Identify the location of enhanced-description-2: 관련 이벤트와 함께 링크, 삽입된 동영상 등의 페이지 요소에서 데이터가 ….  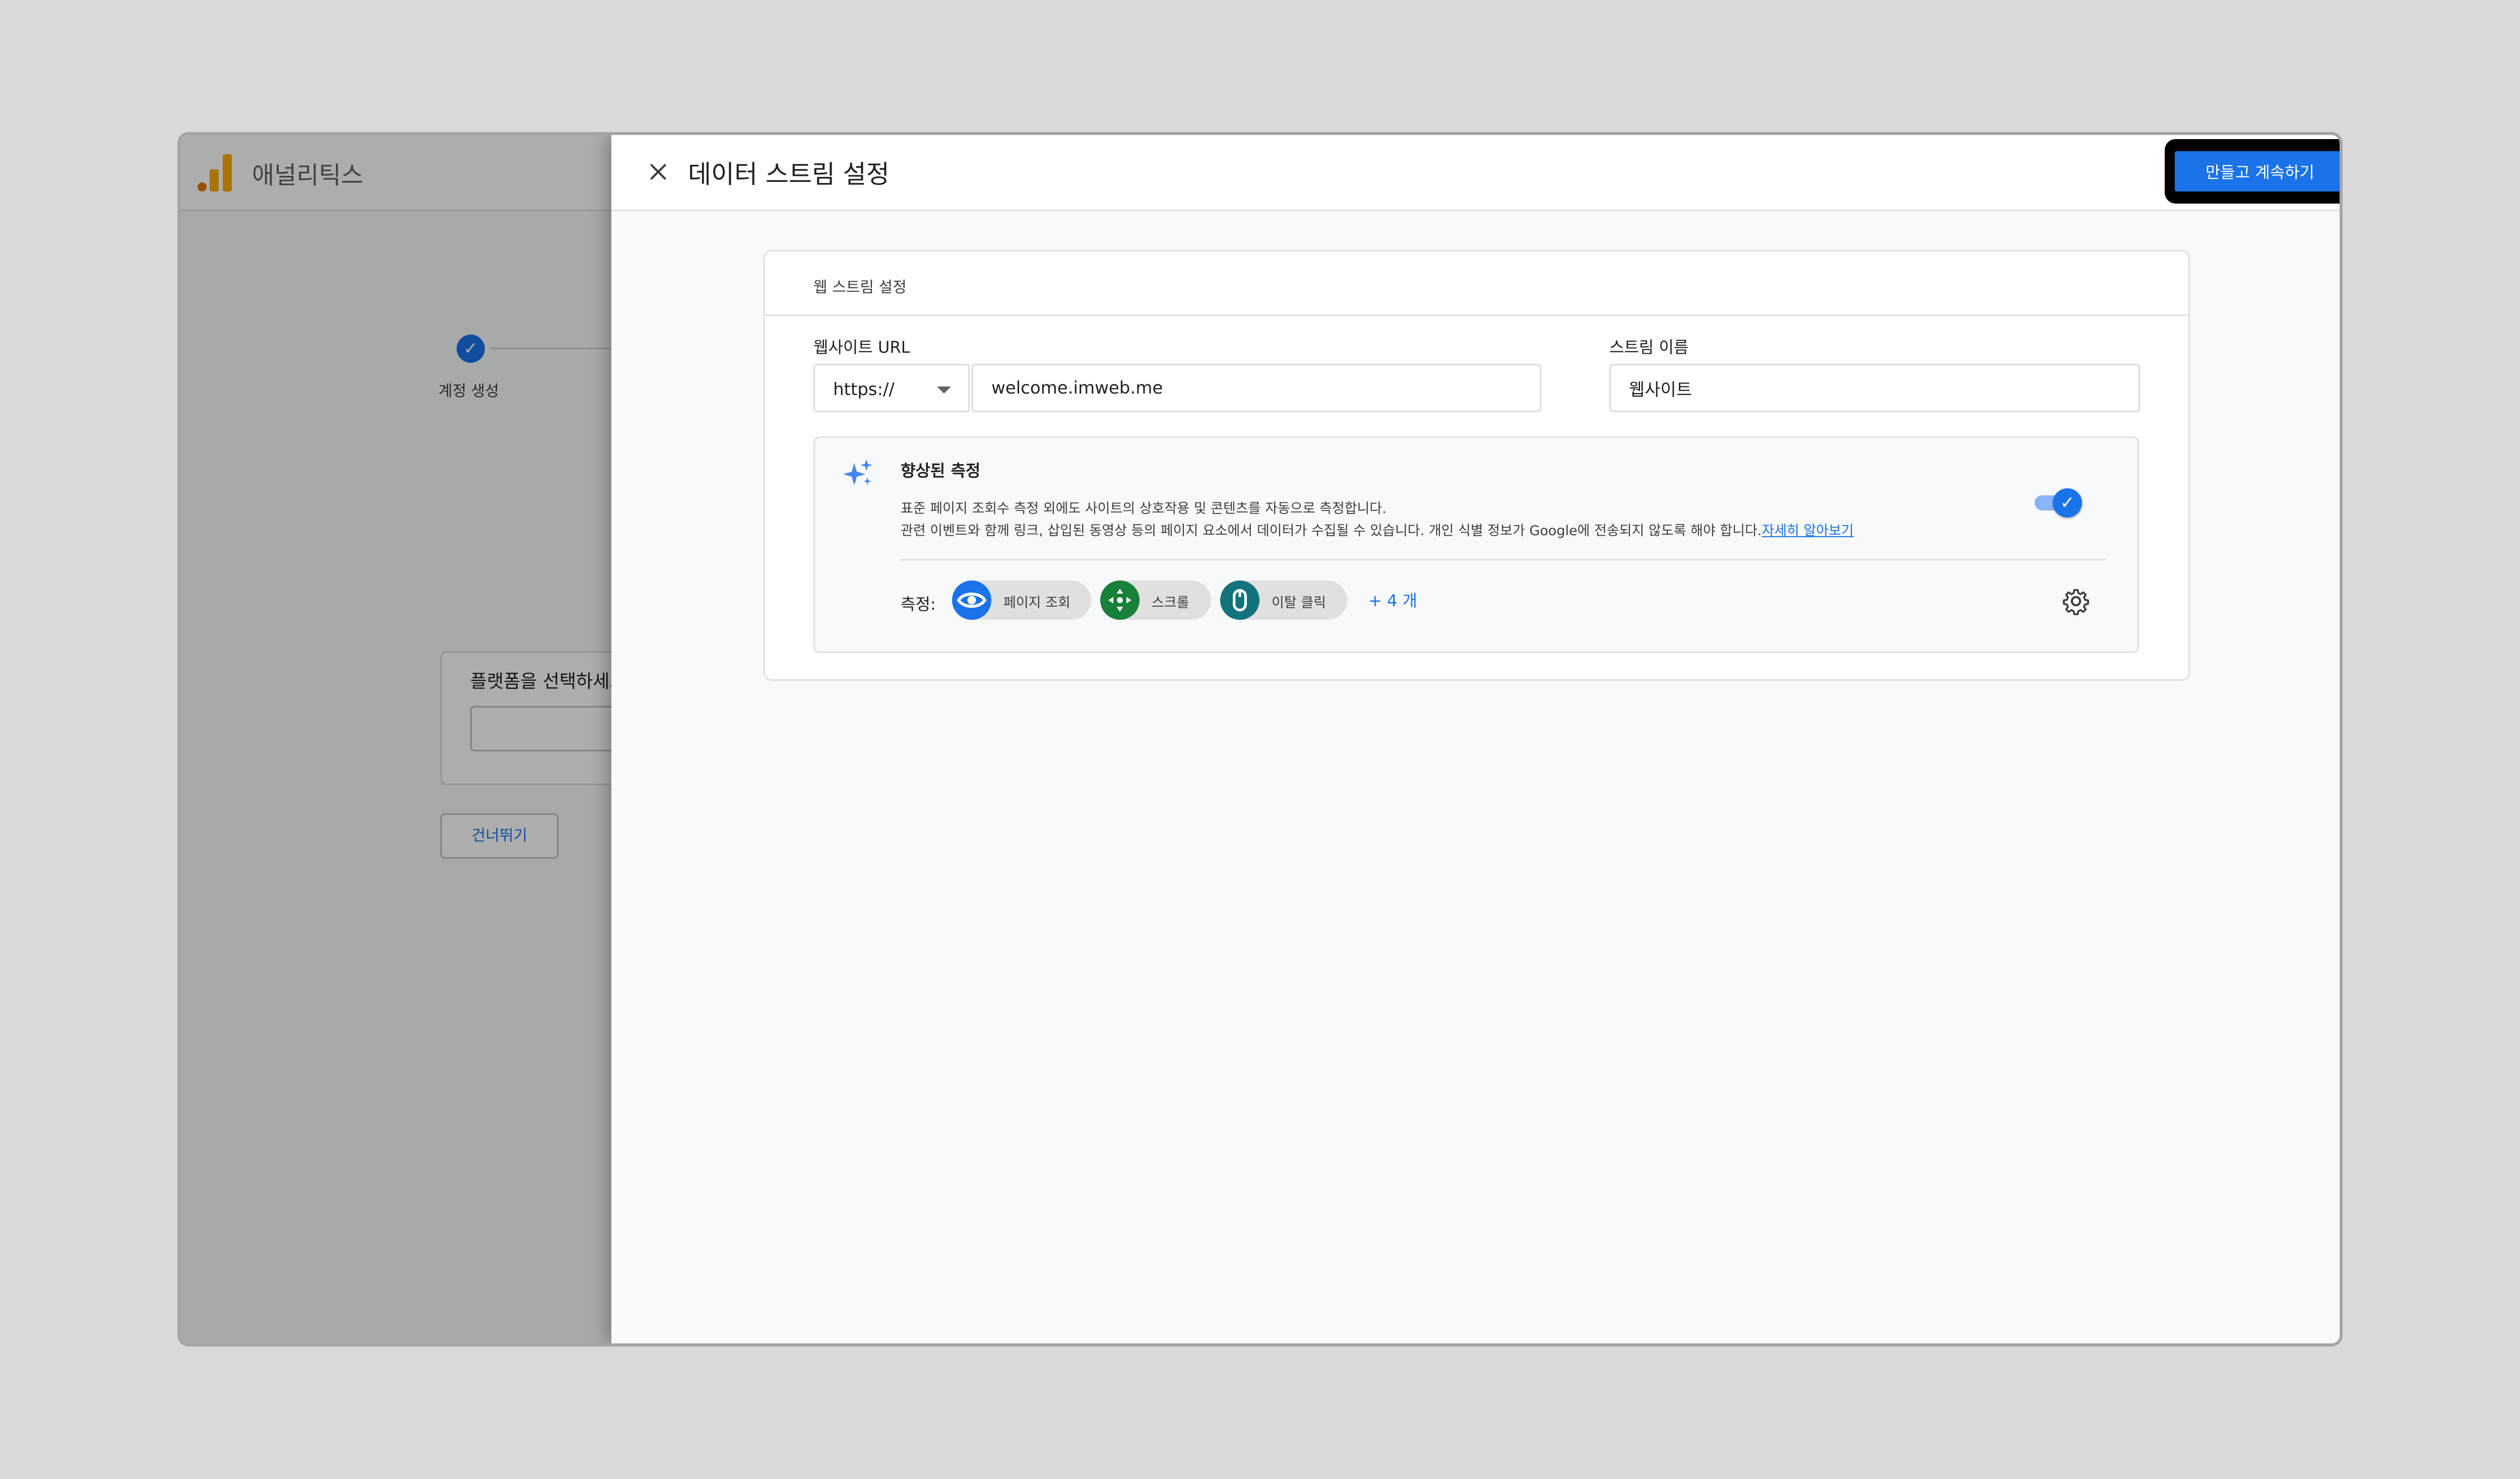
(1377, 529).